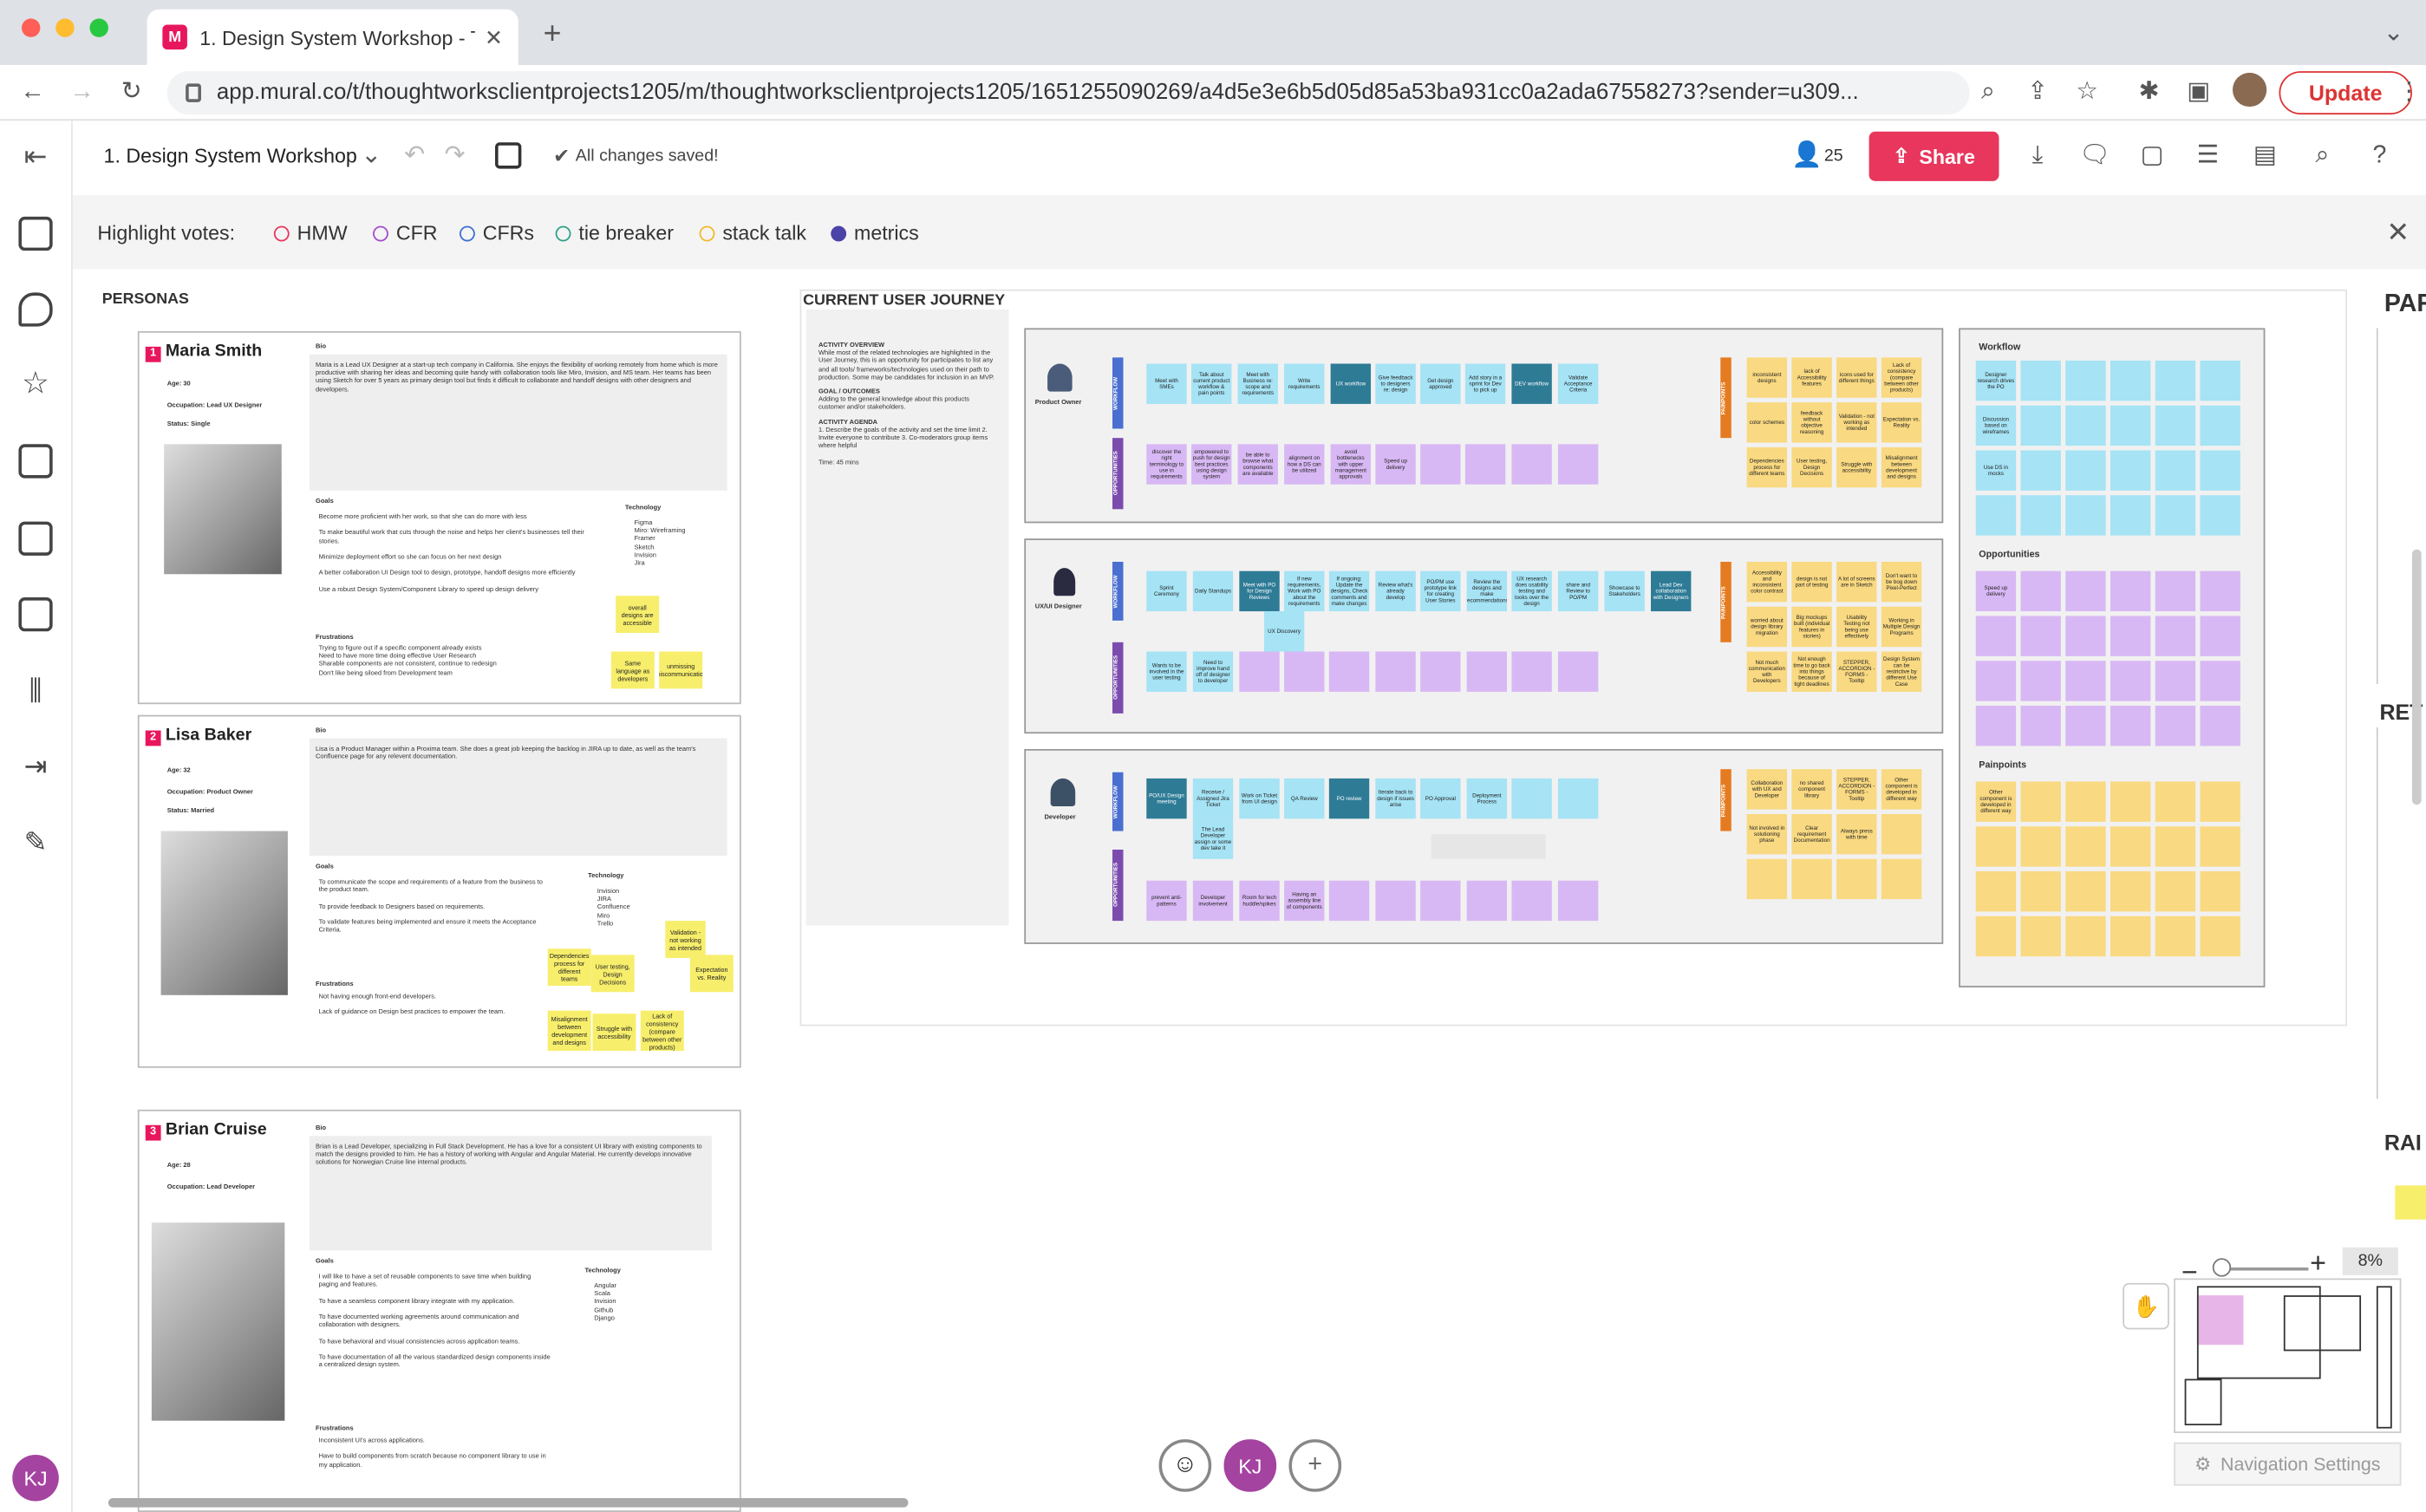 The image size is (2426, 1512). What do you see at coordinates (494, 37) in the screenshot?
I see `tab-close-icon: ✕` at bounding box center [494, 37].